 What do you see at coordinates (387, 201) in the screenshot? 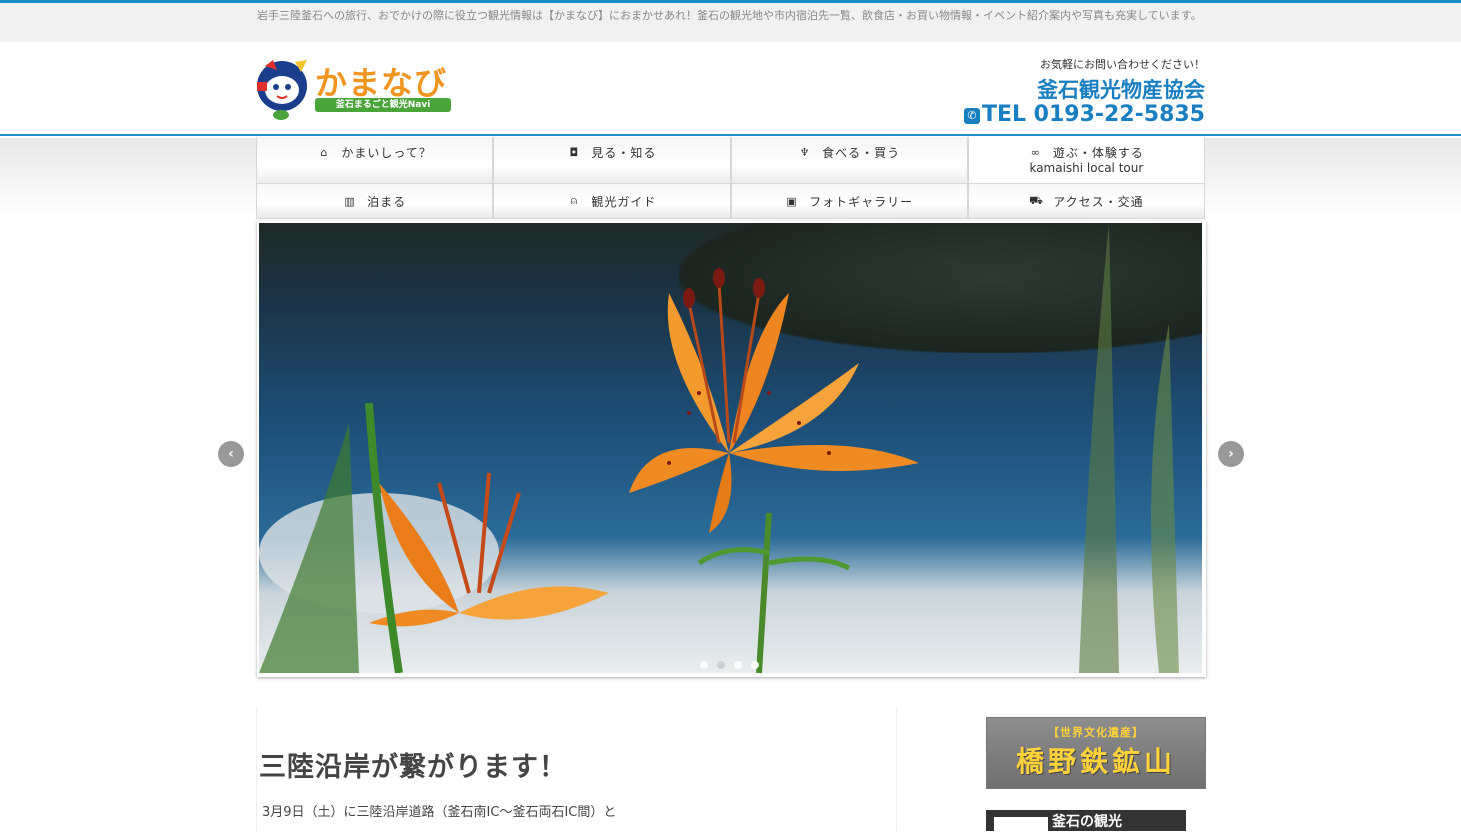
I see `nav-label: 泊まる` at bounding box center [387, 201].